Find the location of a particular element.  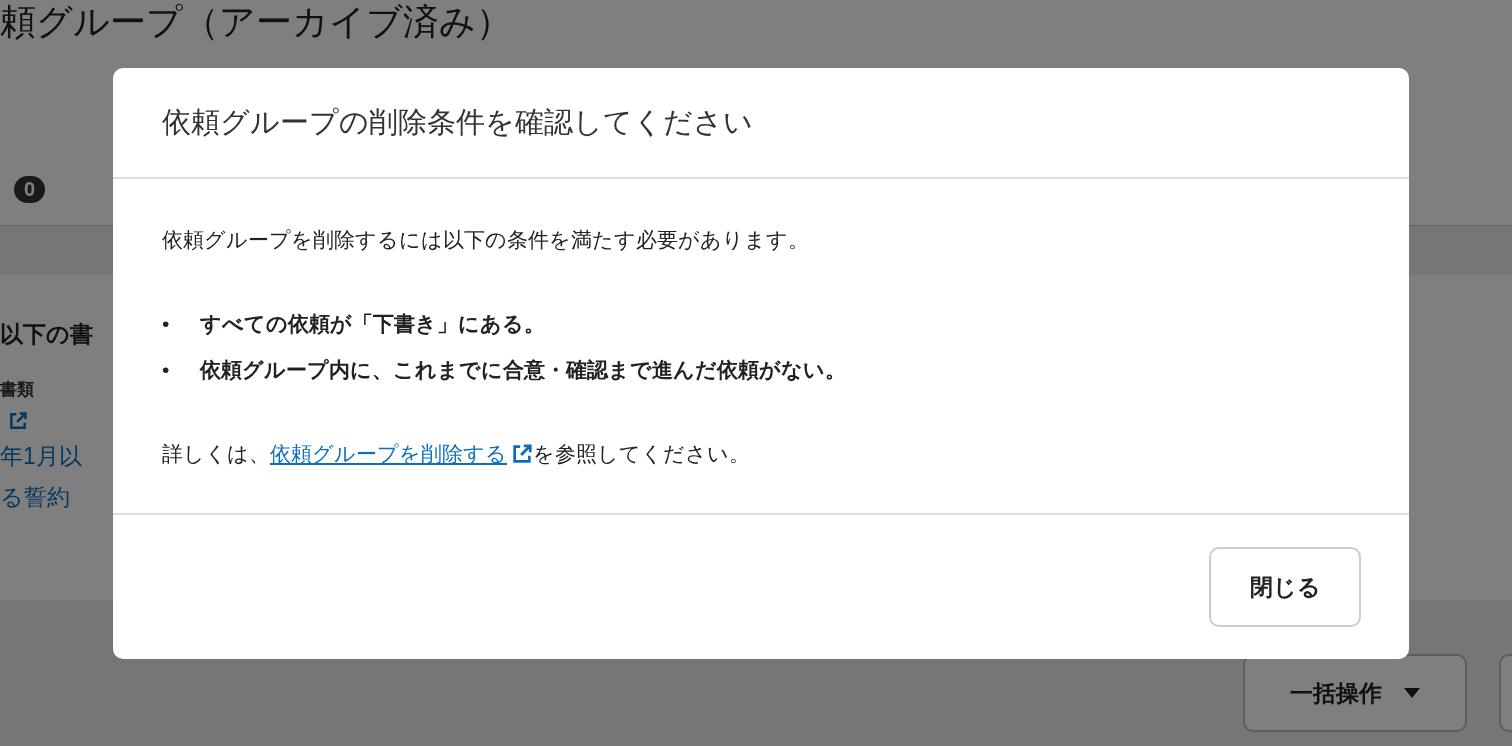

card-heading: 以下の書 is located at coordinates (46, 334).